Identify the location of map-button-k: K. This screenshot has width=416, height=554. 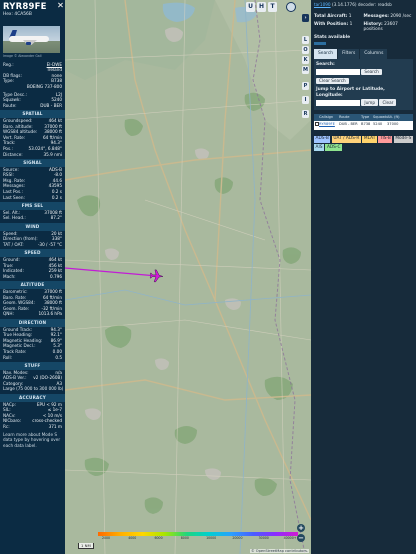
(305, 60).